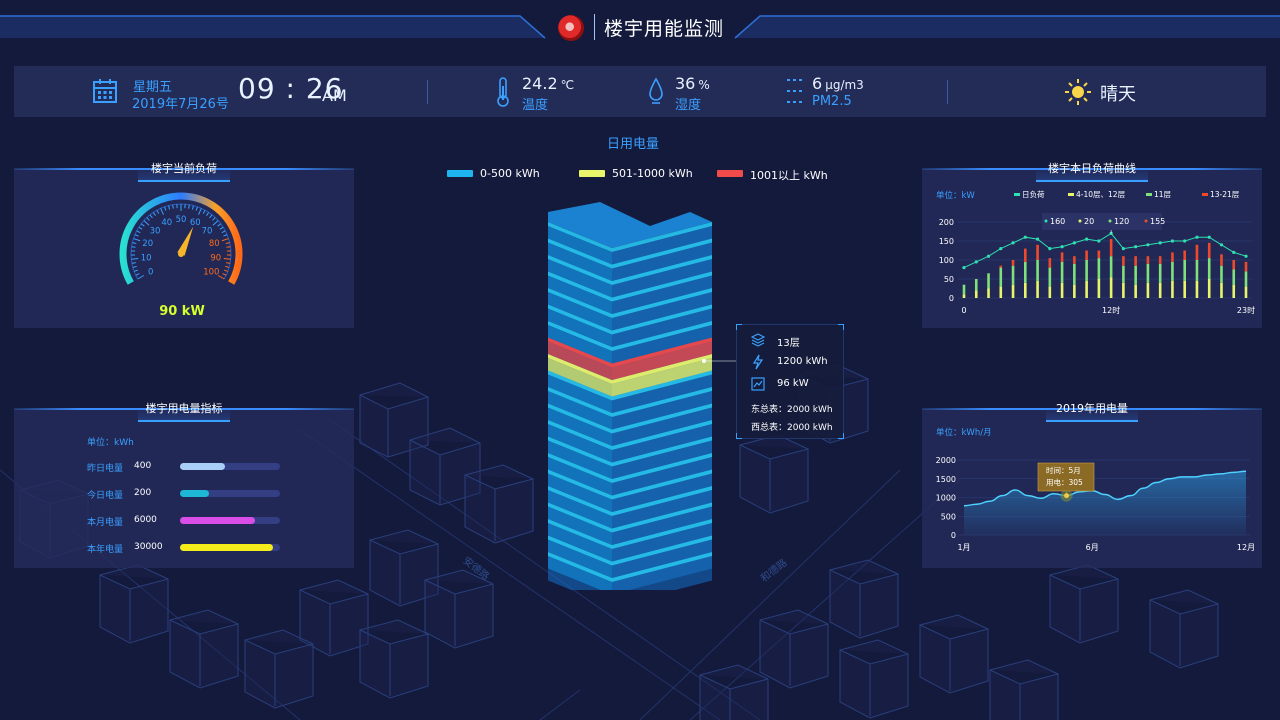  What do you see at coordinates (535, 105) in the screenshot?
I see `temperature-label: 温度` at bounding box center [535, 105].